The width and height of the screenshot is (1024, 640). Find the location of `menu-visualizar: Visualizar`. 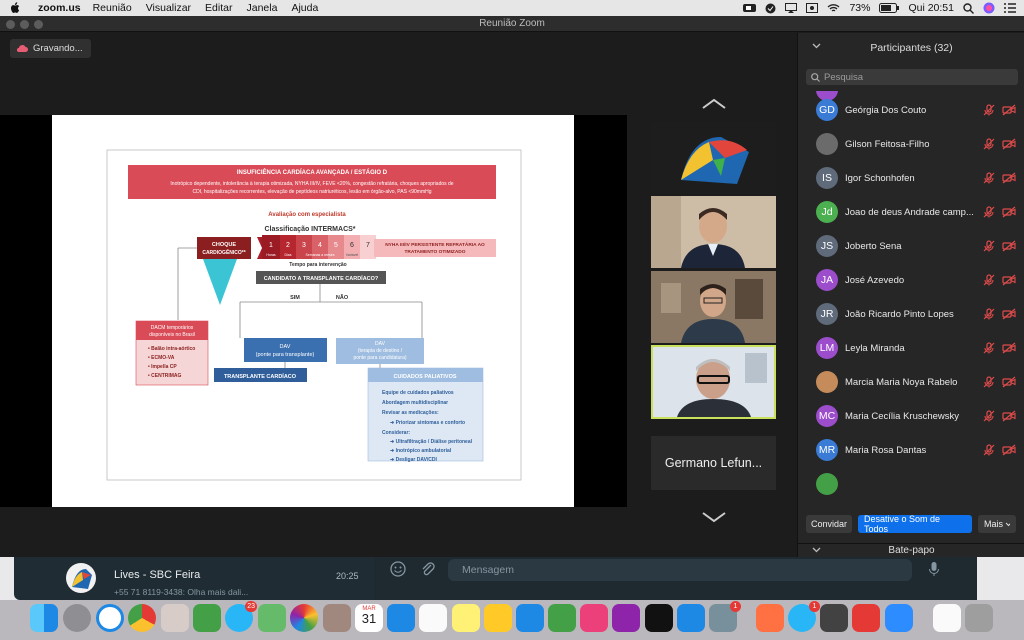

menu-visualizar: Visualizar is located at coordinates (168, 8).